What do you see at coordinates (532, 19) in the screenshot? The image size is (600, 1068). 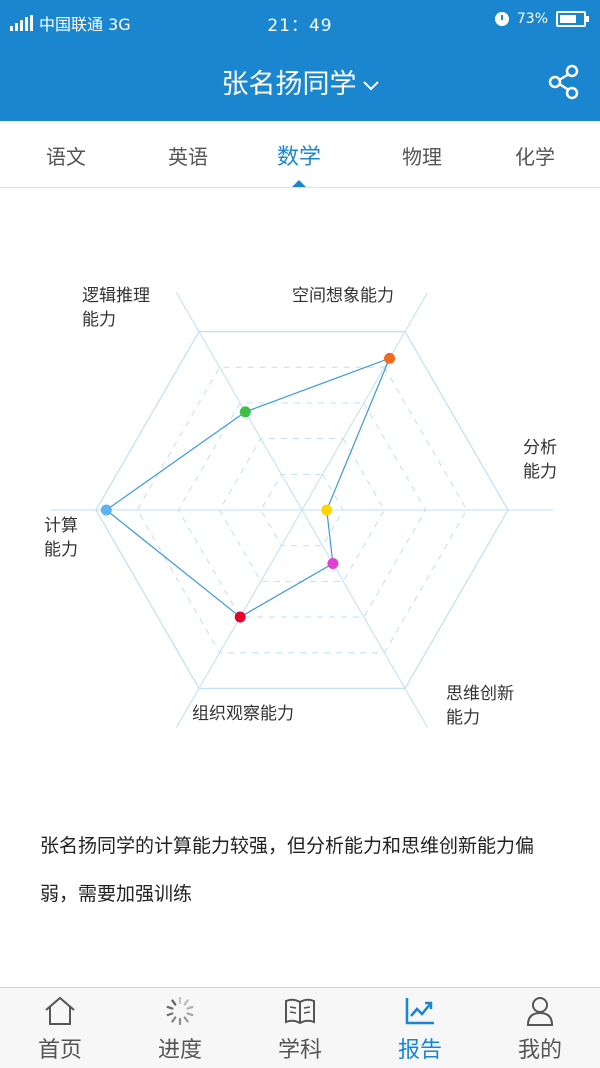 I see `battery-percent: 73%` at bounding box center [532, 19].